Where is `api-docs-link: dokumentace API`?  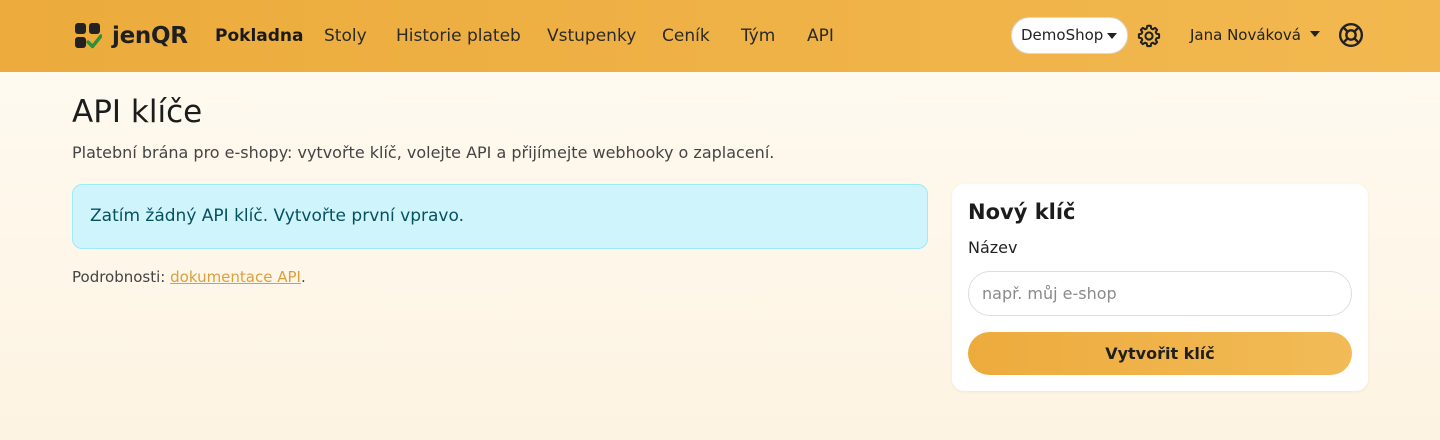 api-docs-link: dokumentace API is located at coordinates (235, 277).